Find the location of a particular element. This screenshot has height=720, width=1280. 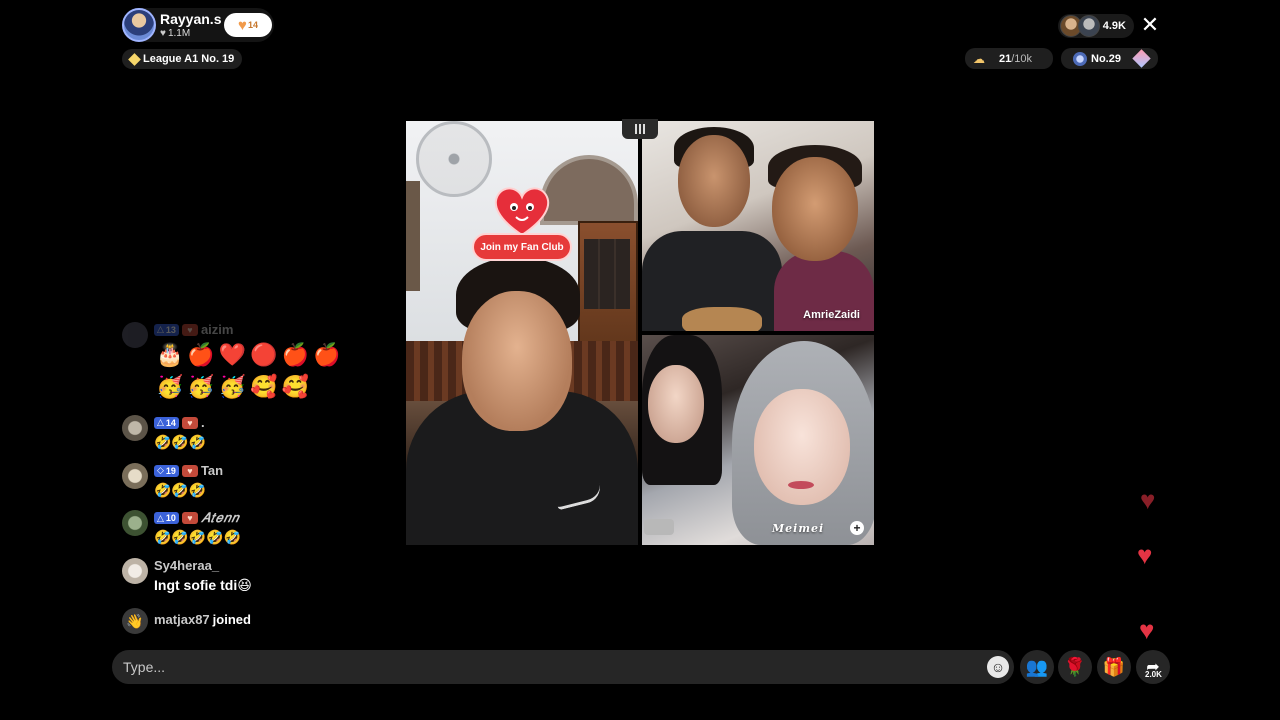

league-badge: League A1 No. 19 is located at coordinates (182, 59).